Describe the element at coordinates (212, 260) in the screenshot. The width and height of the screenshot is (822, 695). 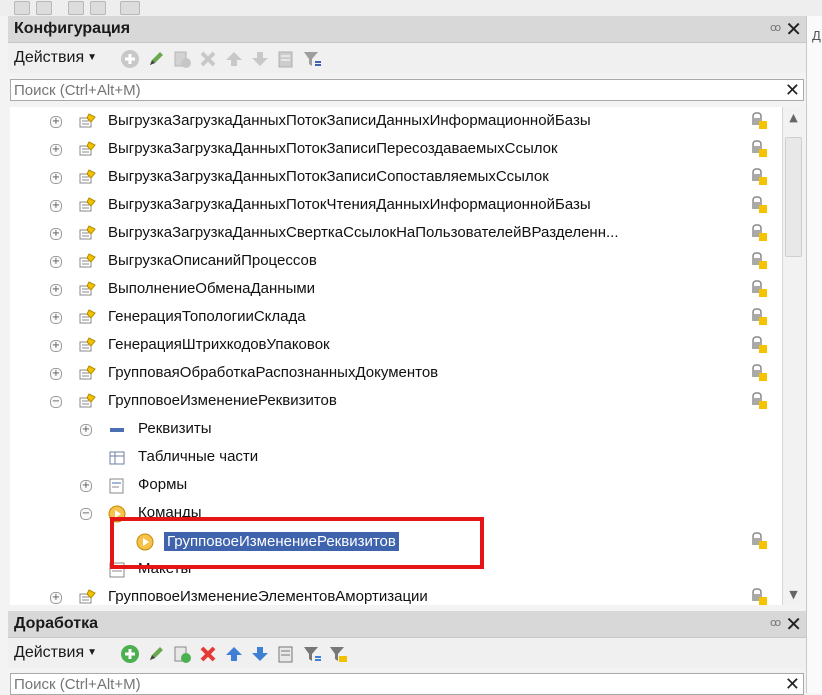
I see `tree-item-label: ВыгрузкаОписанийПроцессов` at that location.